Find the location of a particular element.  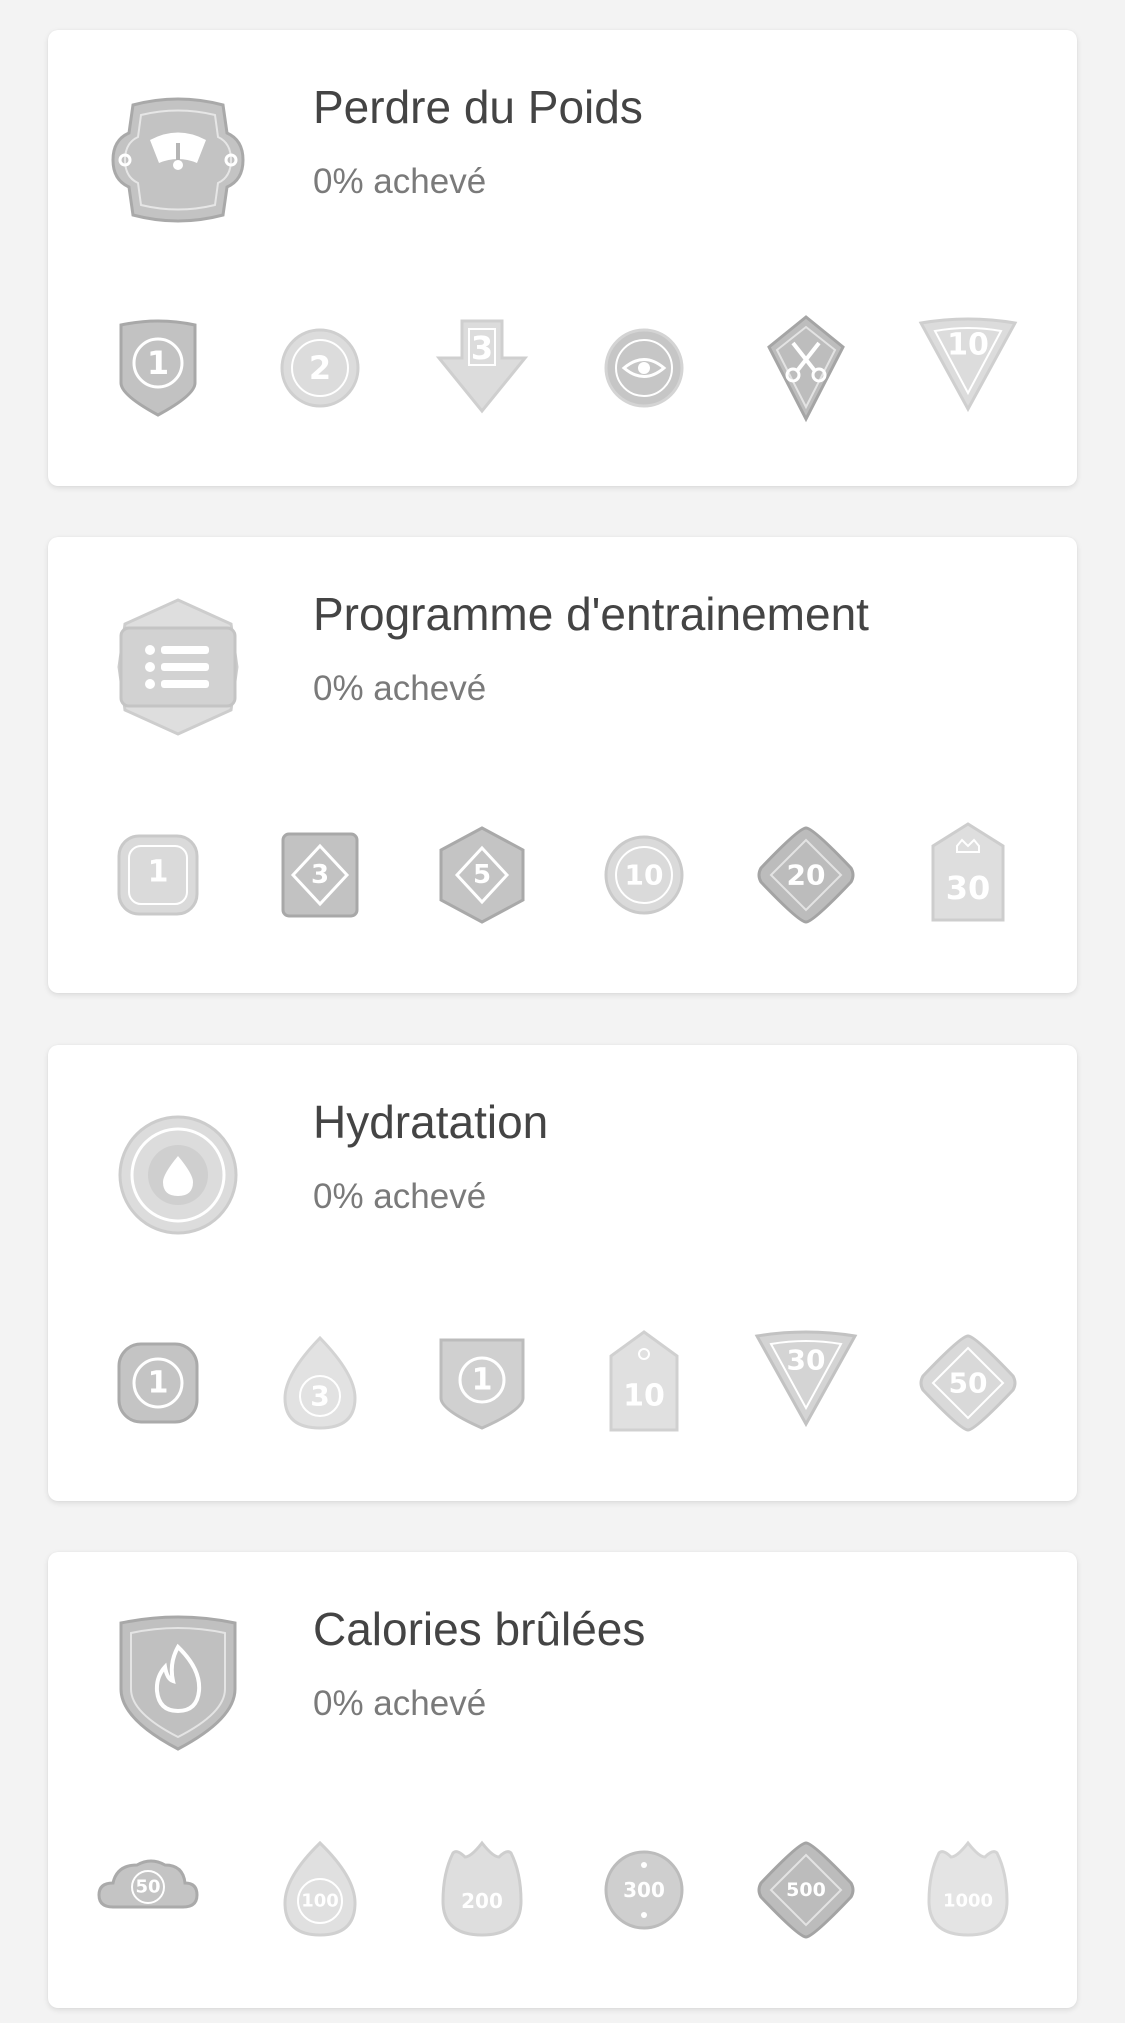

badge-label: 200 is located at coordinates (482, 1901).